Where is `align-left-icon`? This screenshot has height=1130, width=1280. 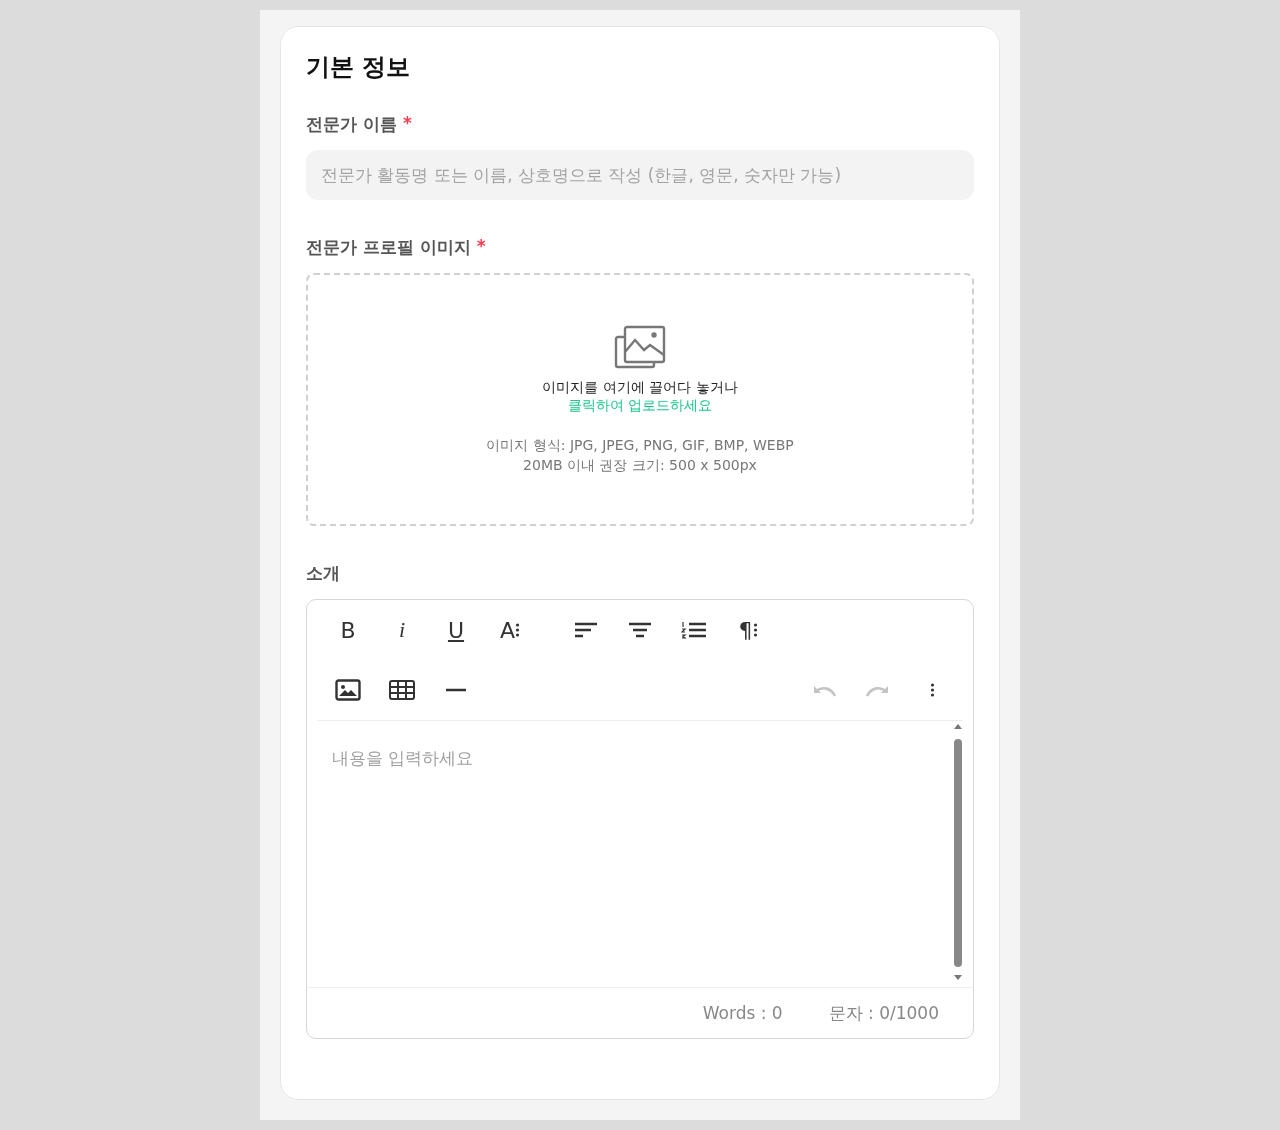 align-left-icon is located at coordinates (586, 630).